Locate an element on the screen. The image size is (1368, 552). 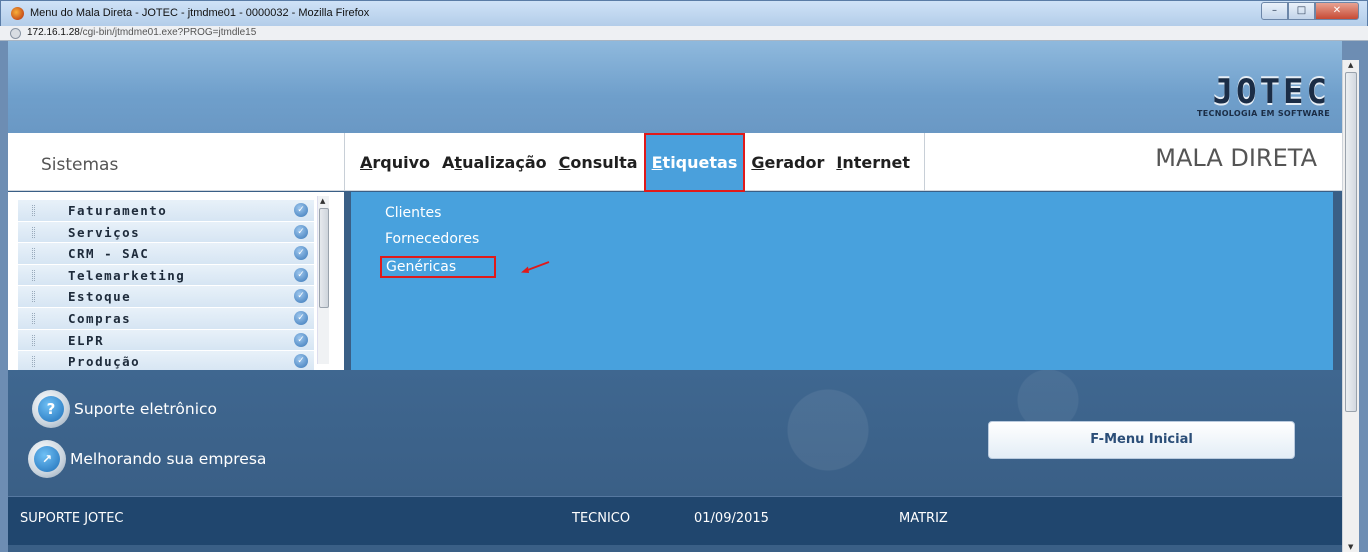
menu-internet: Internet is located at coordinates (873, 162).